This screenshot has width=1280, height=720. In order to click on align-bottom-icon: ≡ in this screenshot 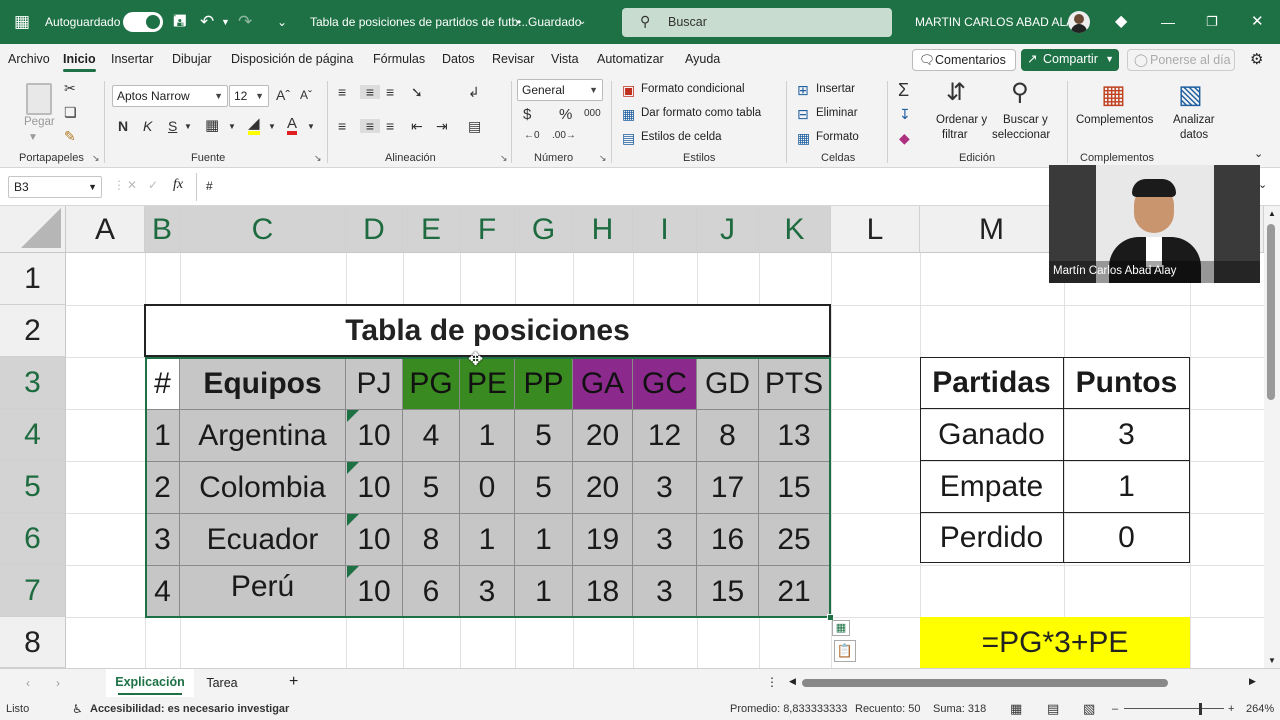, I will do `click(390, 92)`.